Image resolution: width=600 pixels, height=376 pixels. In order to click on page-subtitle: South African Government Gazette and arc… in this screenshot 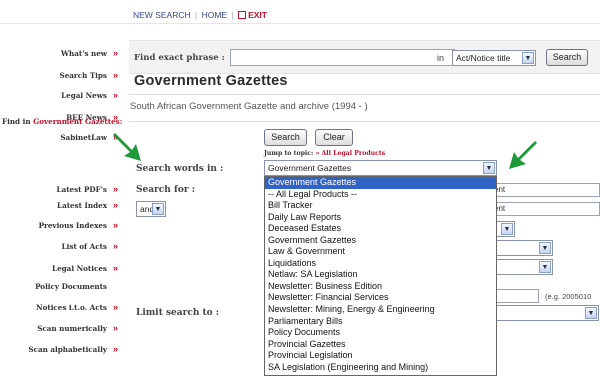, I will do `click(249, 106)`.